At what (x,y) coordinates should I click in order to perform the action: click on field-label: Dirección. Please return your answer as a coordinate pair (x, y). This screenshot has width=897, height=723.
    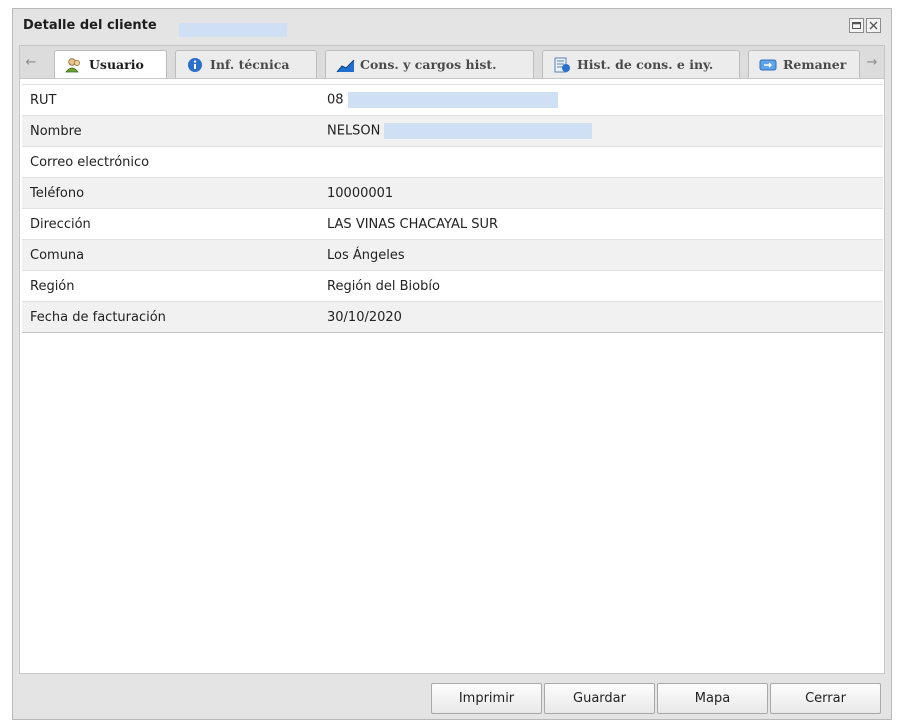
    Looking at the image, I should click on (174, 224).